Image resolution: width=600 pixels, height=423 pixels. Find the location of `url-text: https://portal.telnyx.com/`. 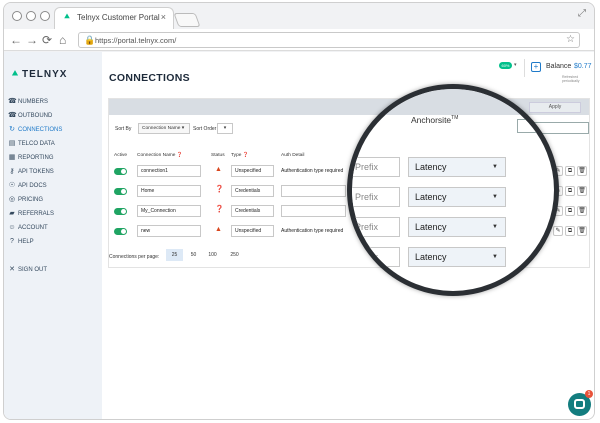

url-text: https://portal.telnyx.com/ is located at coordinates (136, 40).